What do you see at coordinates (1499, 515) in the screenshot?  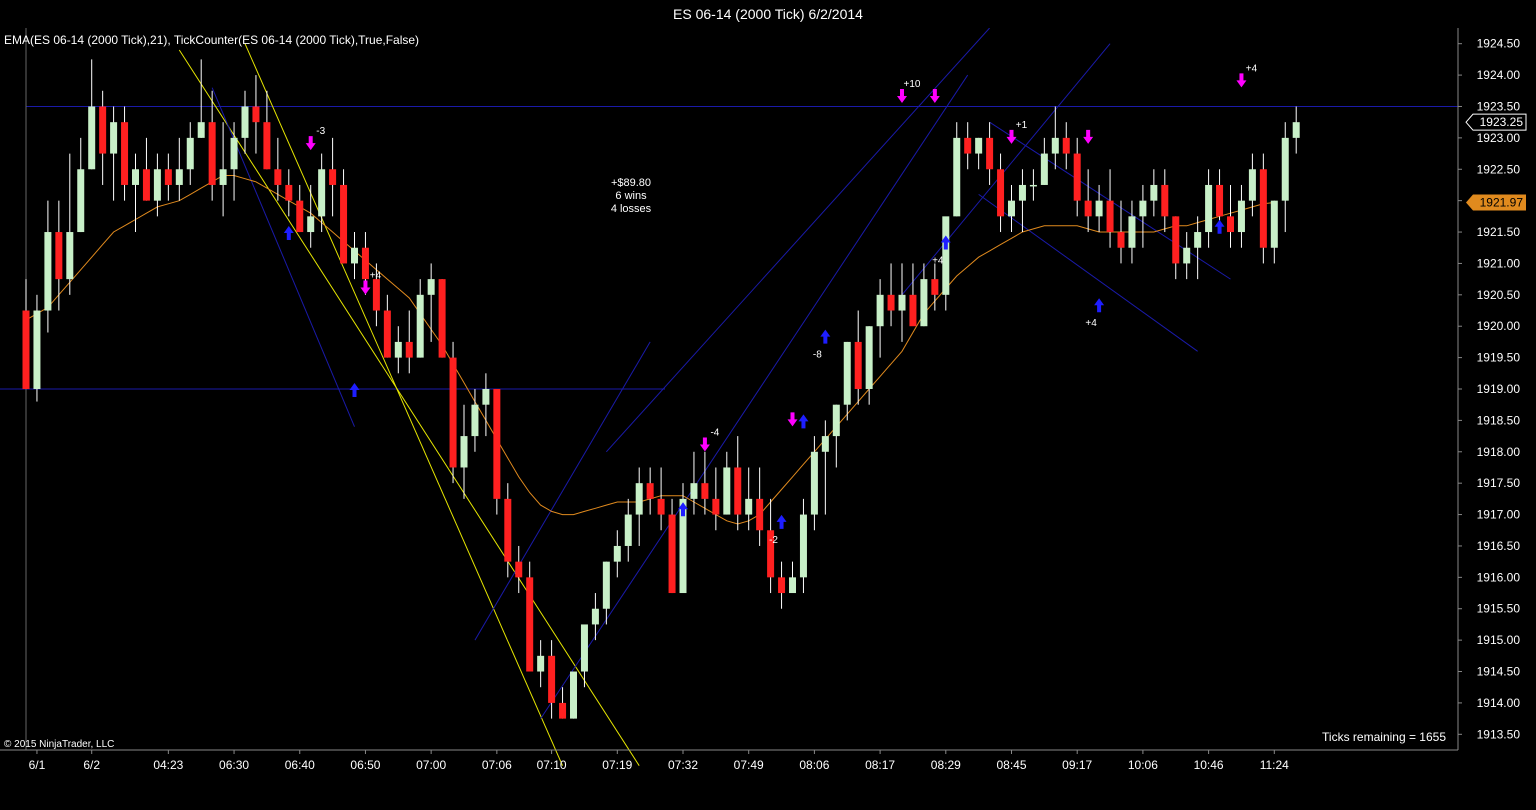 I see `y-tick-label: 1917.00` at bounding box center [1499, 515].